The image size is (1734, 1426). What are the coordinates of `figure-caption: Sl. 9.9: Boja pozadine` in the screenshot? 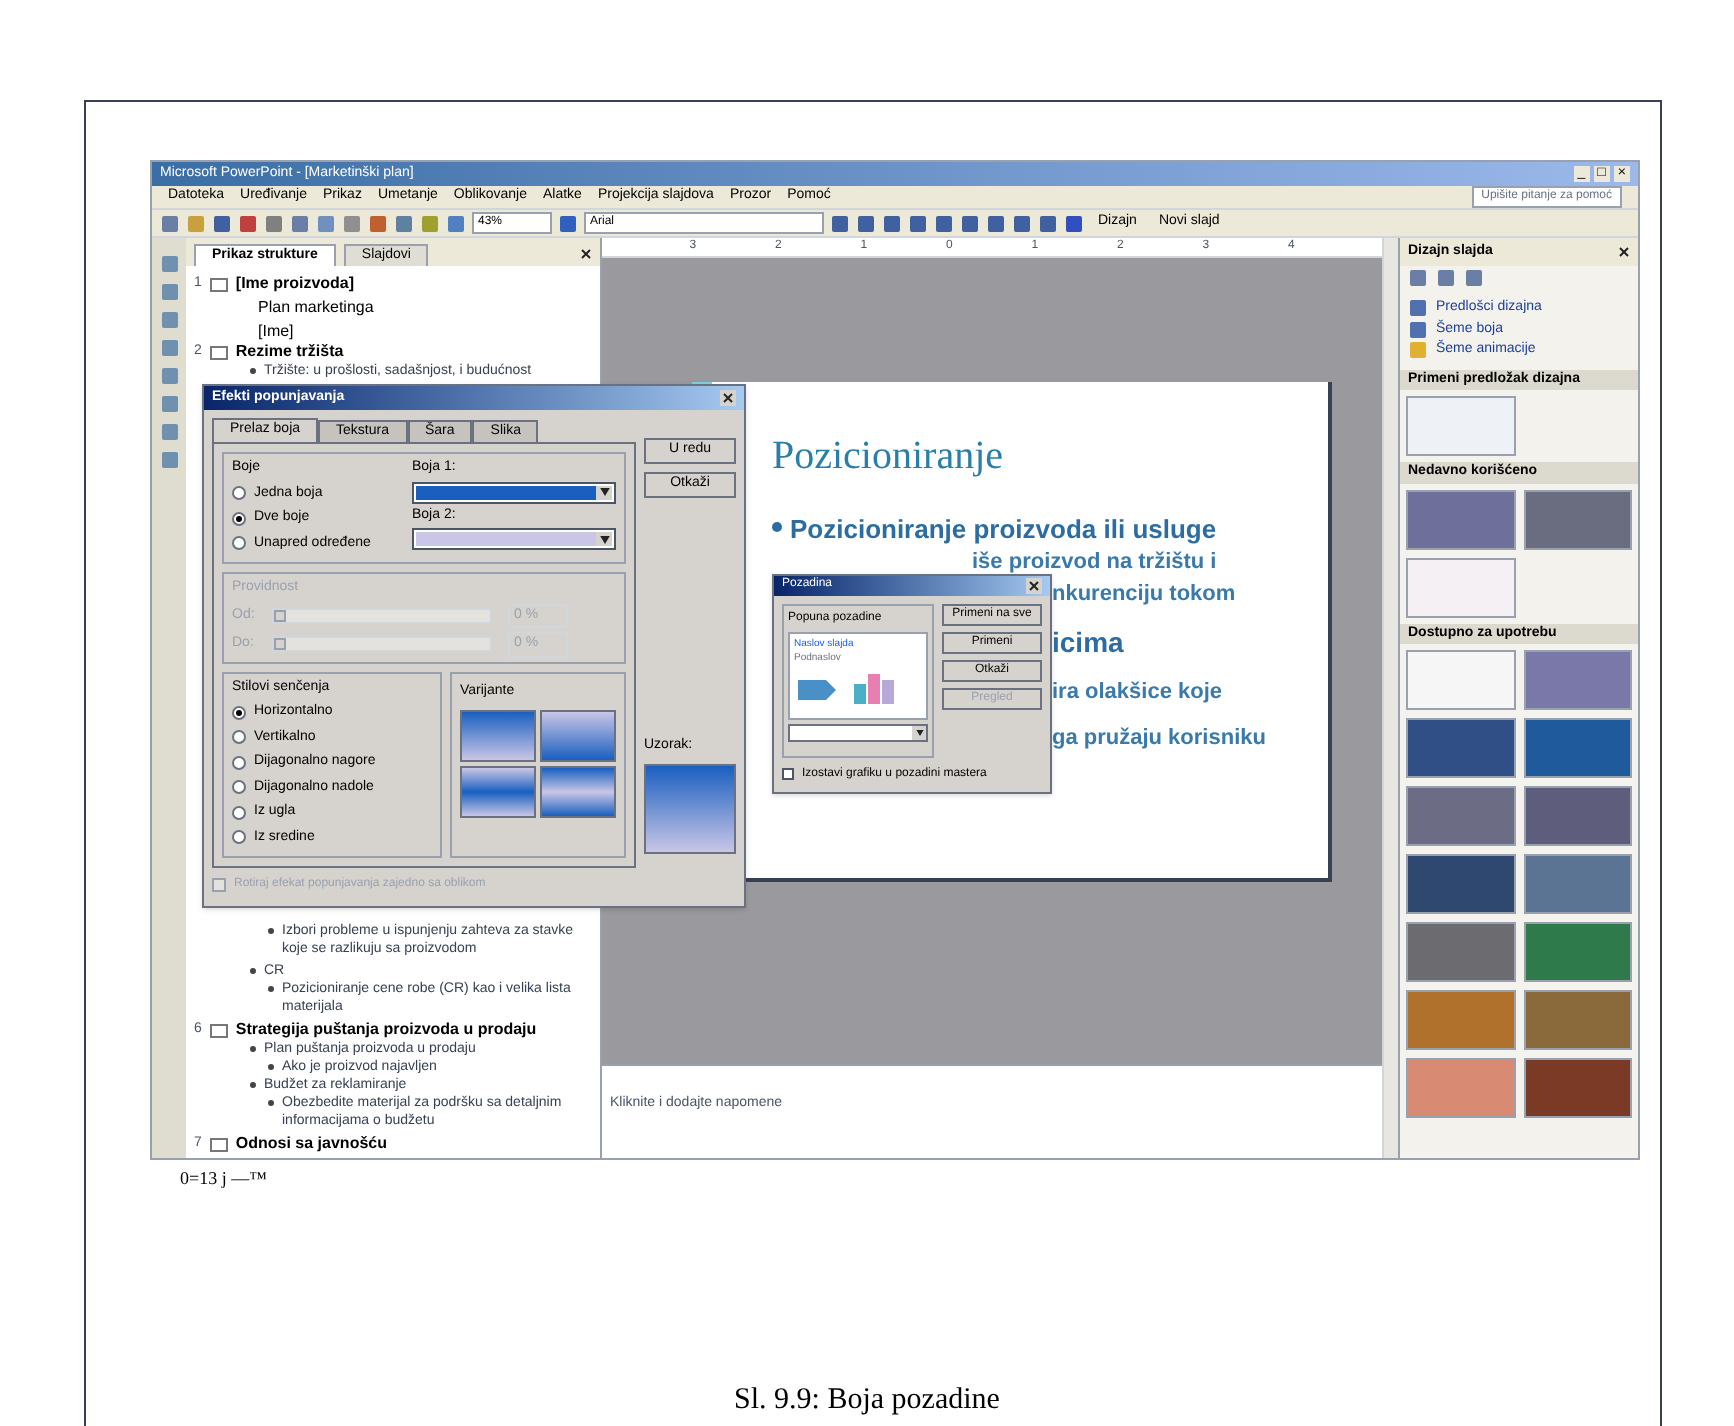 It's located at (867, 1400).